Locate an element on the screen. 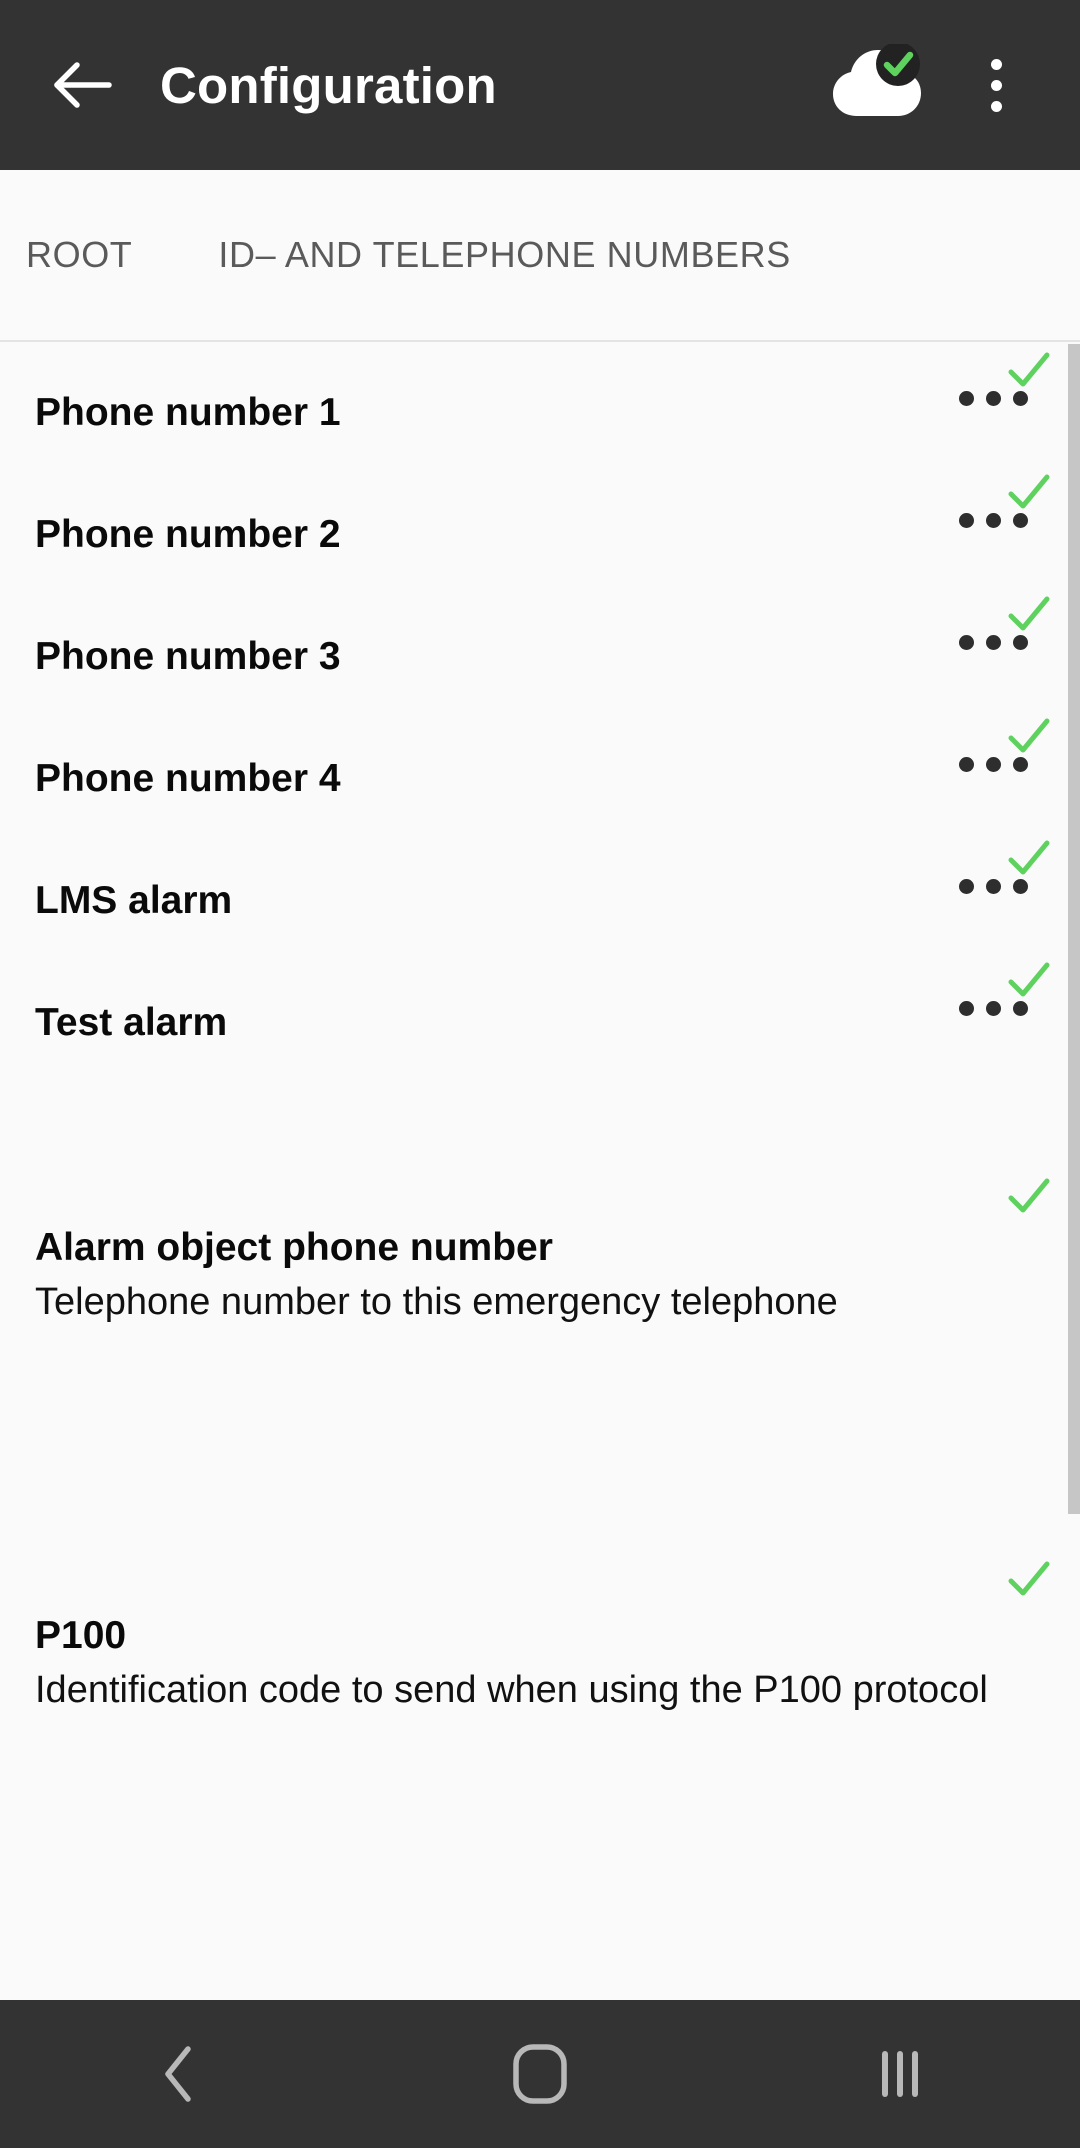  list-item-title: LMS alarm is located at coordinates (134, 900).